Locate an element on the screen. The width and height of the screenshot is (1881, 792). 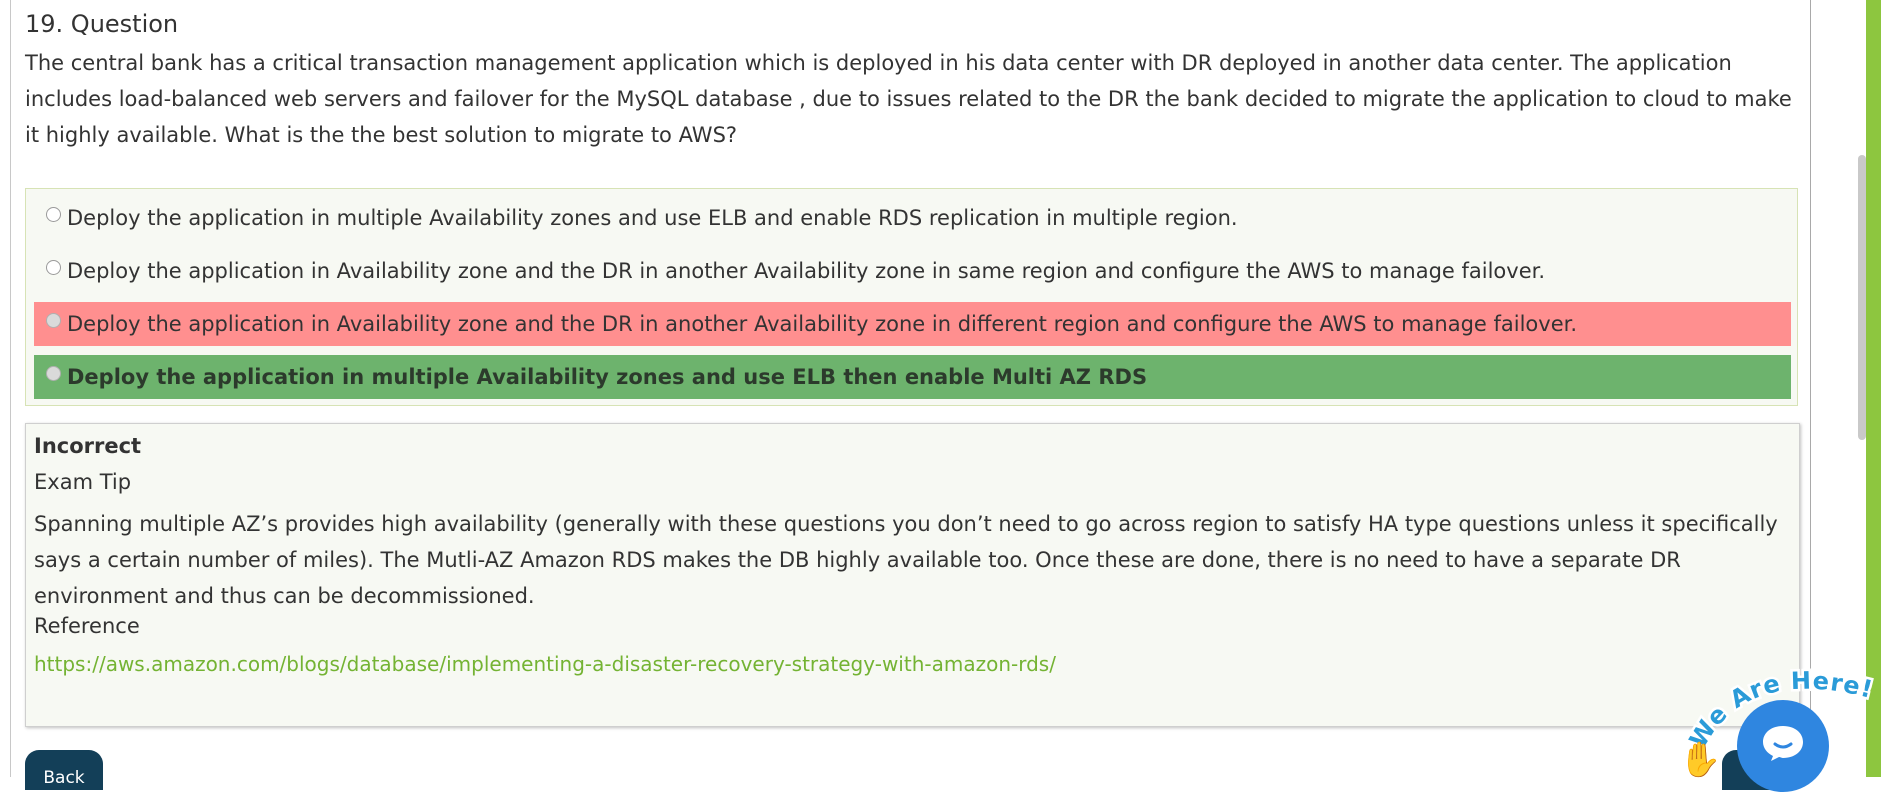
chat-widget: We Are Here! ✋ is located at coordinates (1775, 721).